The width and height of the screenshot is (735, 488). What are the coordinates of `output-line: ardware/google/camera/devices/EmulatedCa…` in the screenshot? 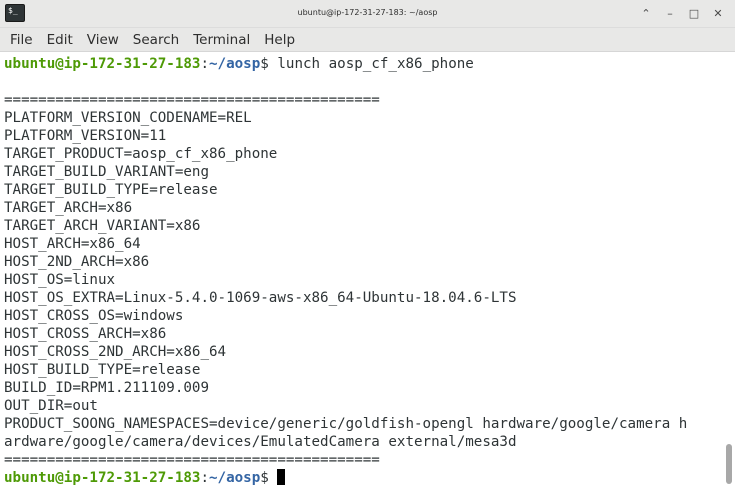 It's located at (260, 442).